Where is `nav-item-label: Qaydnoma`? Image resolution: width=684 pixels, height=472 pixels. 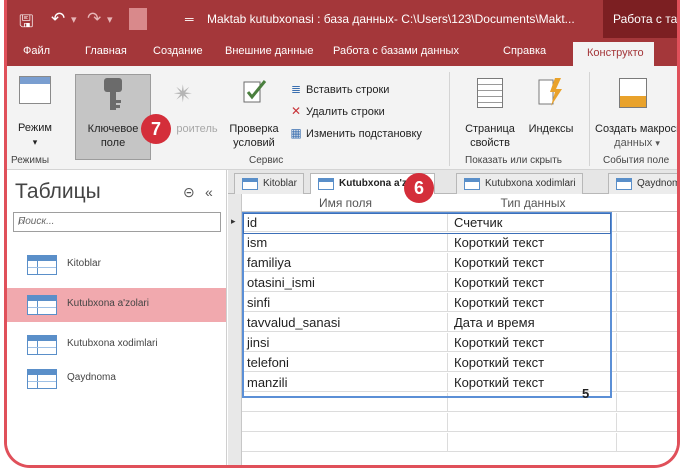
nav-item-label: Qaydnoma is located at coordinates (91, 377).